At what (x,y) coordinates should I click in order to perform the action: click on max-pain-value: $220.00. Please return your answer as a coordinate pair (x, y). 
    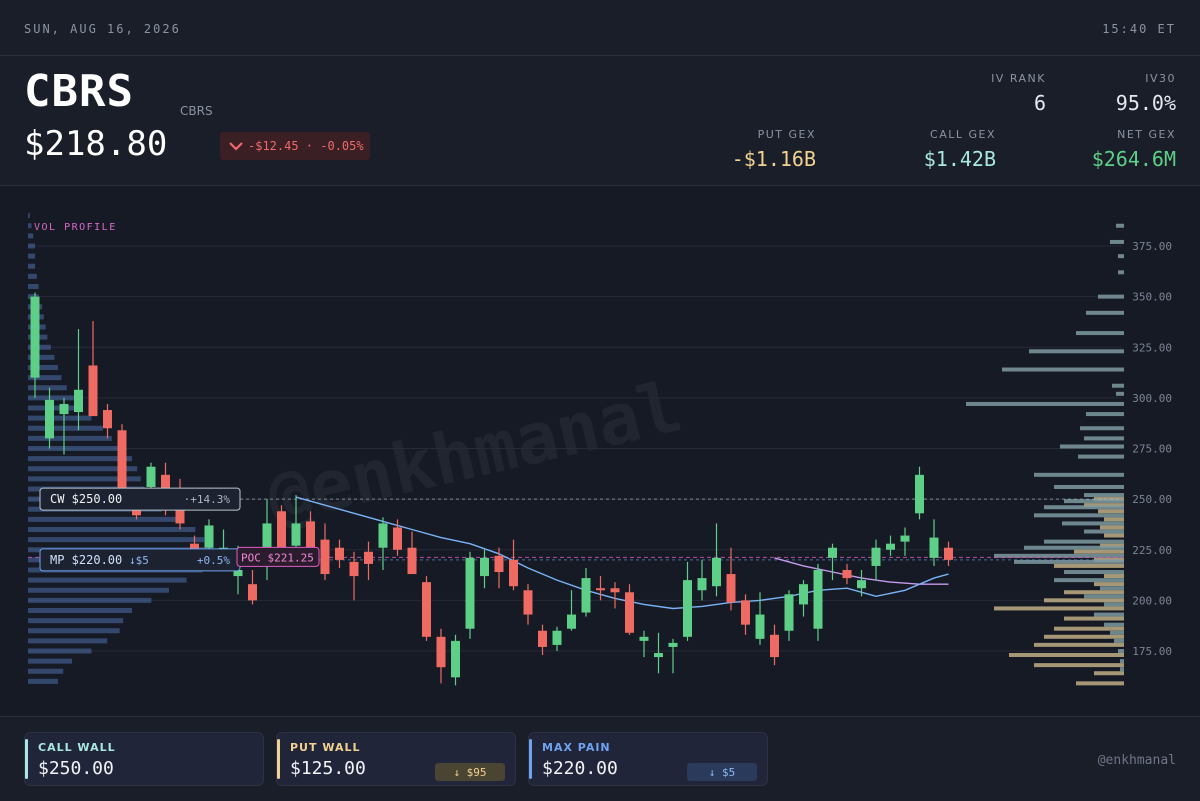
    Looking at the image, I should click on (580, 768).